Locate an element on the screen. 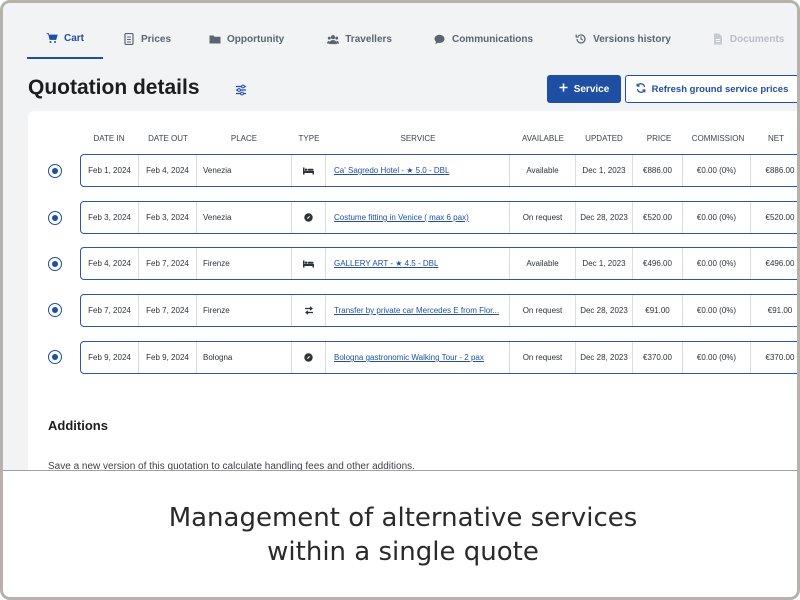 This screenshot has width=800, height=600. tab-label: Communications is located at coordinates (492, 39).